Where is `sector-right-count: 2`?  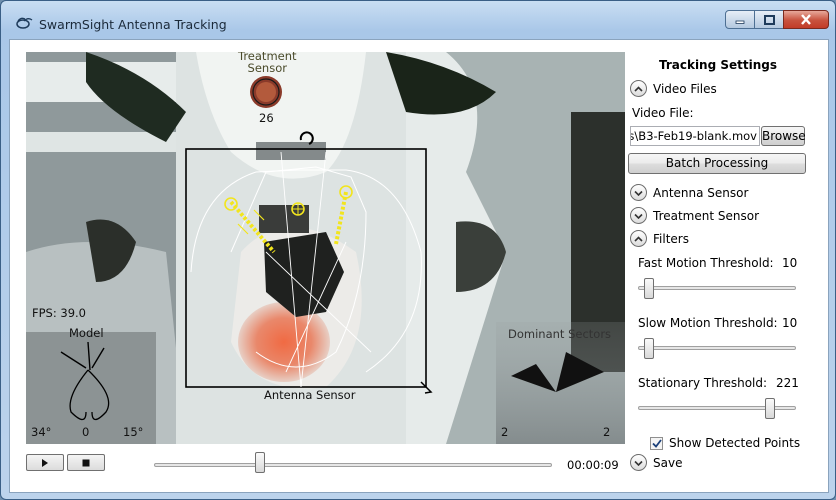
sector-right-count: 2 is located at coordinates (607, 432).